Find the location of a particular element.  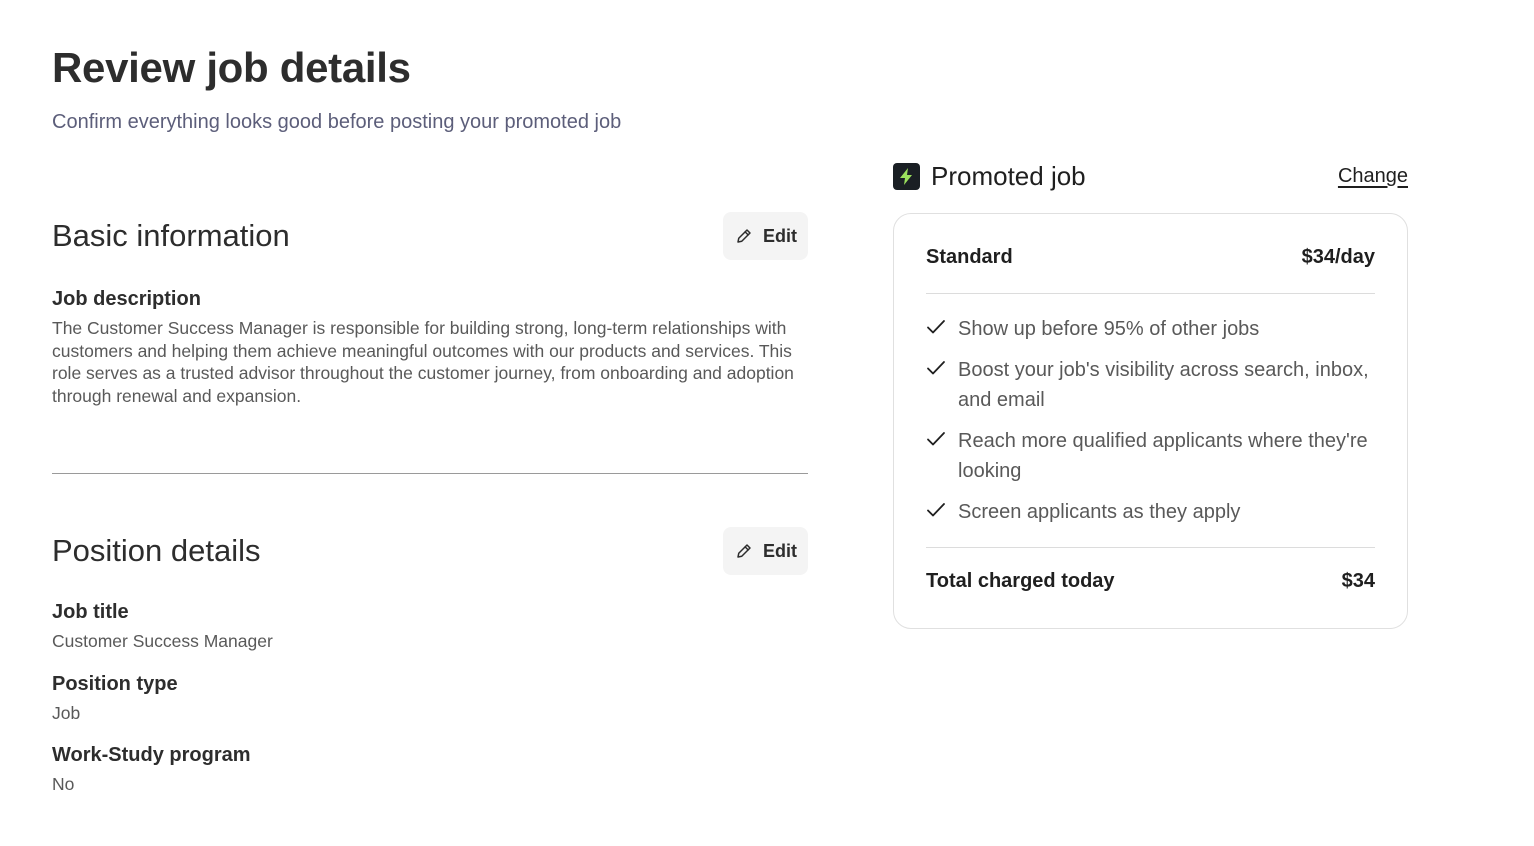

benefit-item: Screen applicants as they apply is located at coordinates (1150, 512).